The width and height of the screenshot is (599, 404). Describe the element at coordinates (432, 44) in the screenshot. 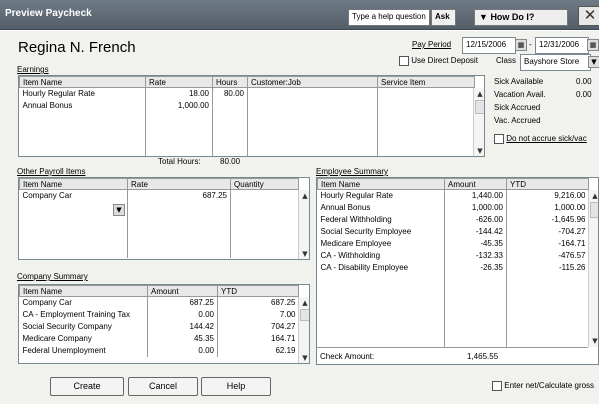

I see `pay-period-label: Pay Period` at that location.